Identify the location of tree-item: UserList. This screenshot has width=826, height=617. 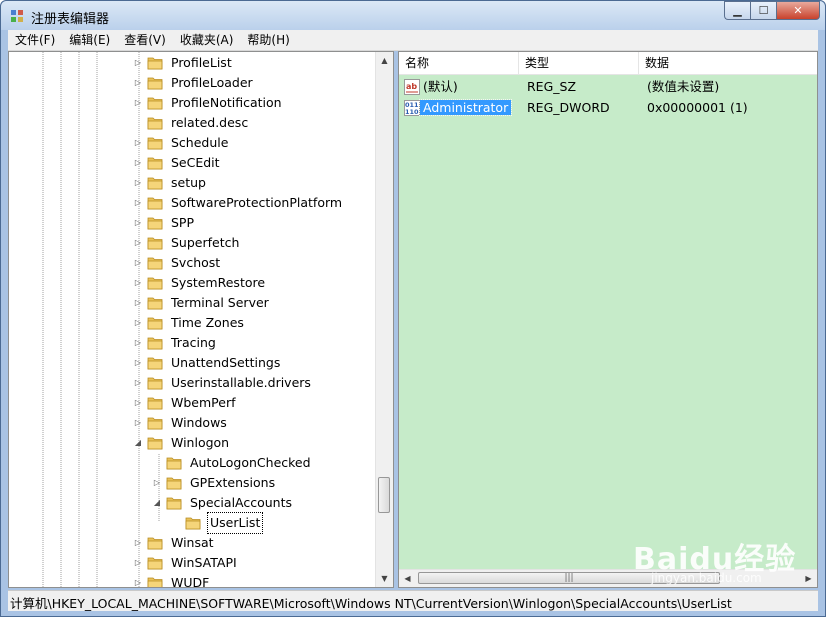
(217, 523).